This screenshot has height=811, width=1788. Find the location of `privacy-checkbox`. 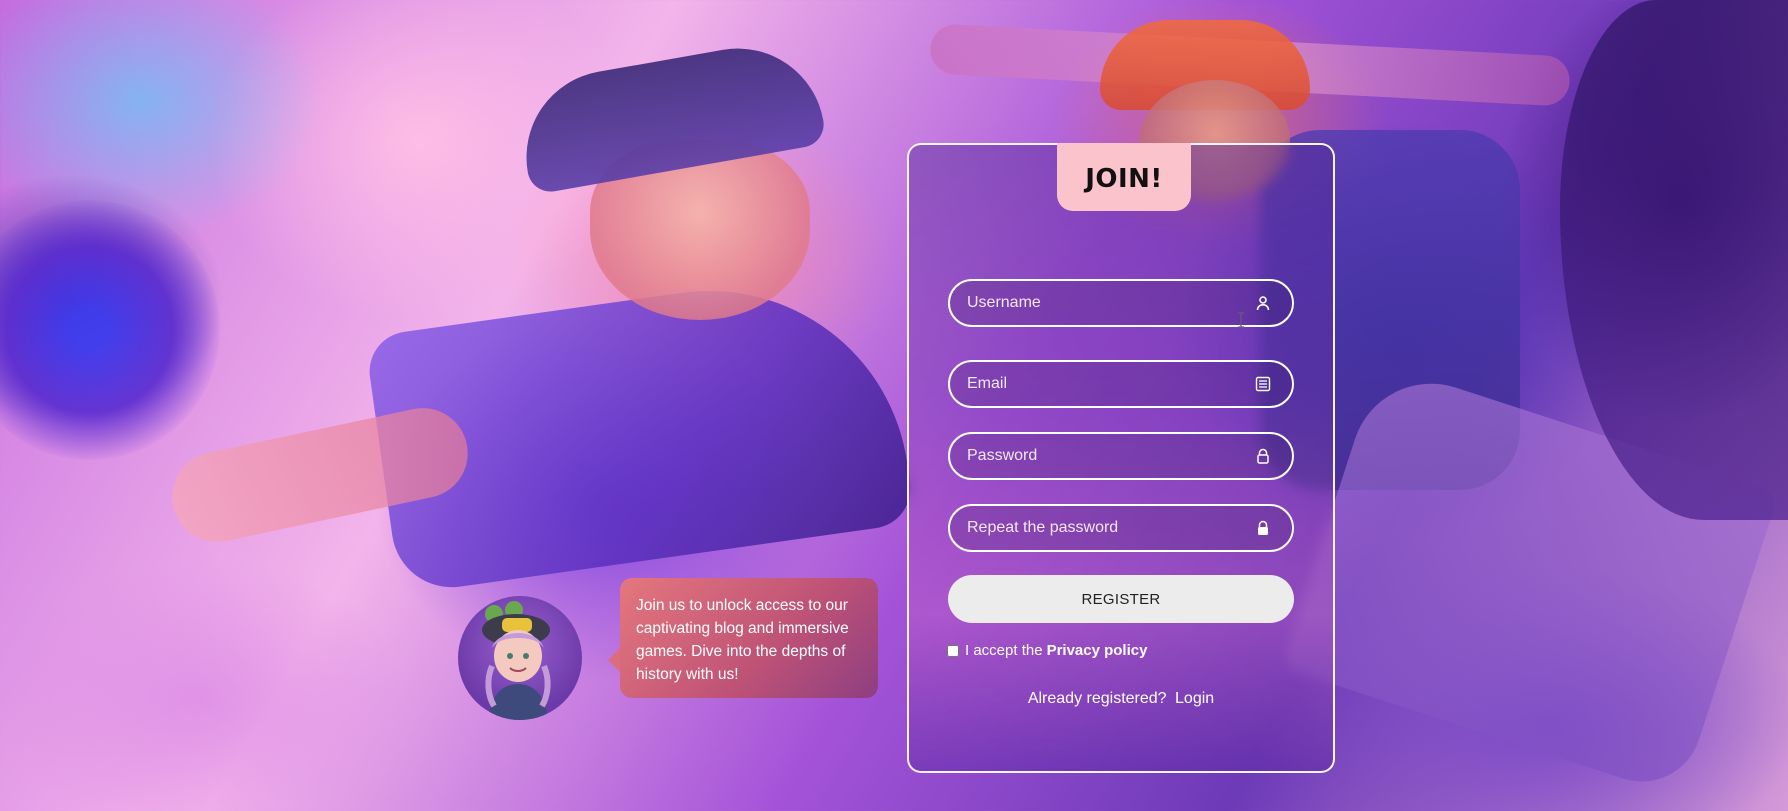

privacy-checkbox is located at coordinates (953, 650).